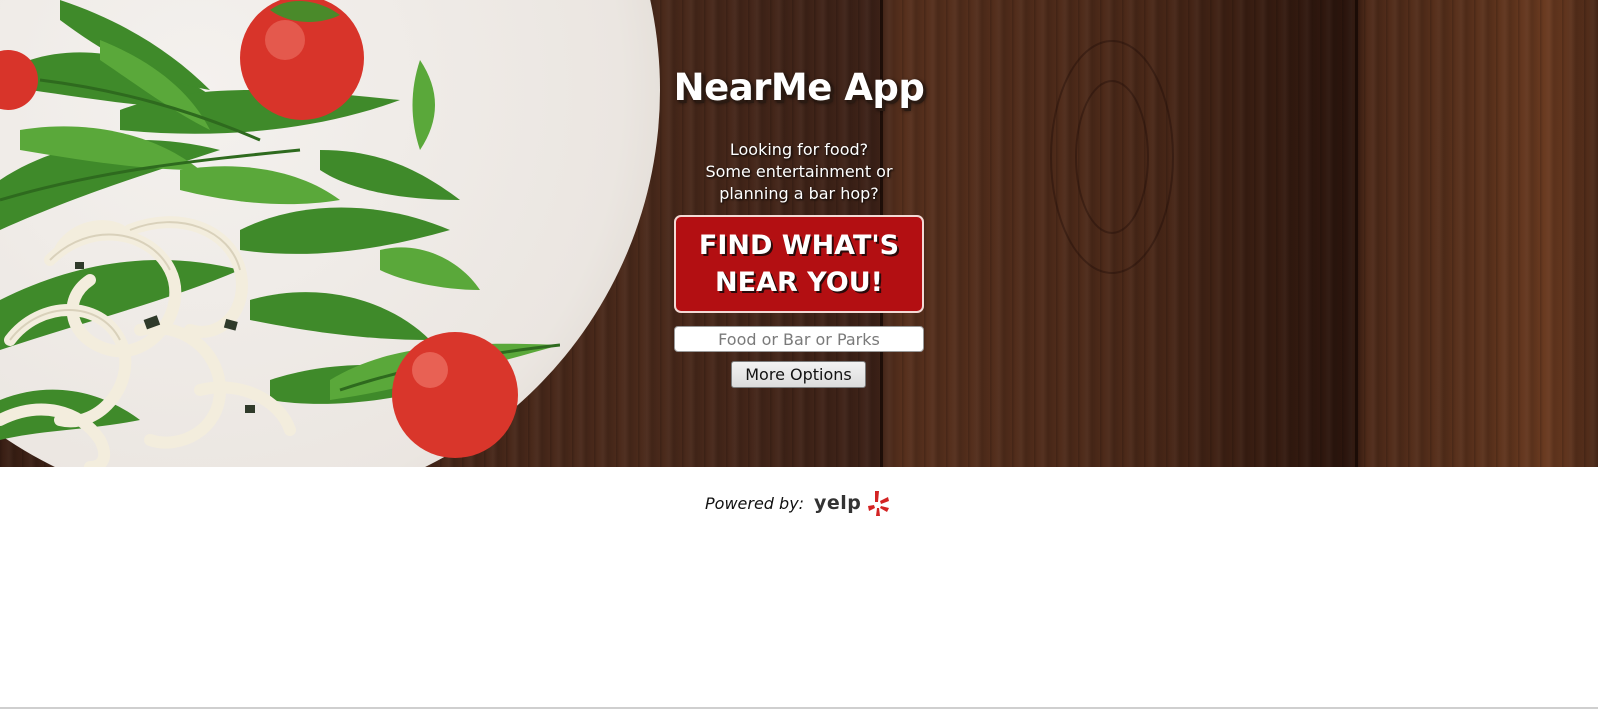 This screenshot has height=710, width=1598. What do you see at coordinates (799, 339) in the screenshot?
I see `search-input` at bounding box center [799, 339].